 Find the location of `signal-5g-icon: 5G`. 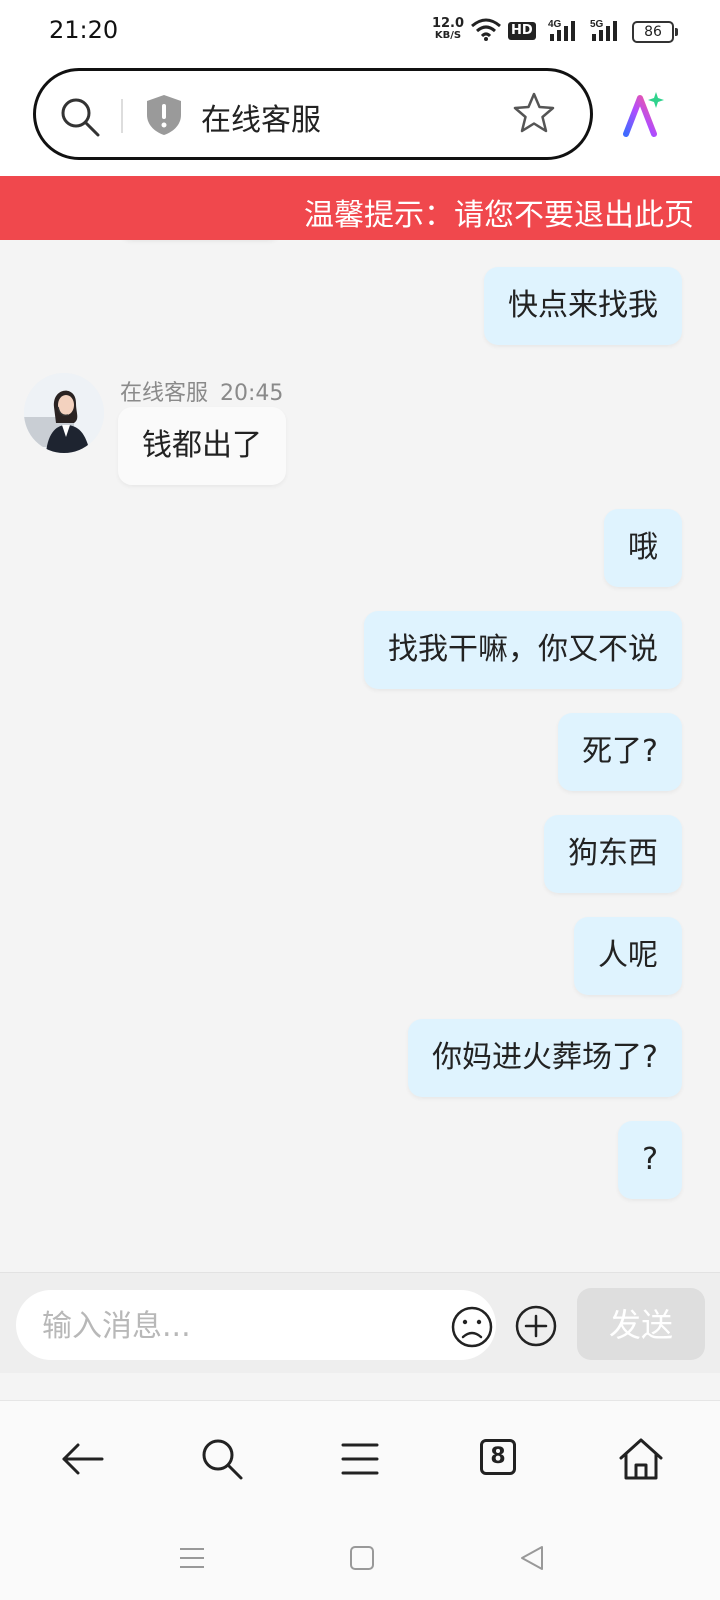

signal-5g-icon: 5G is located at coordinates (603, 30).